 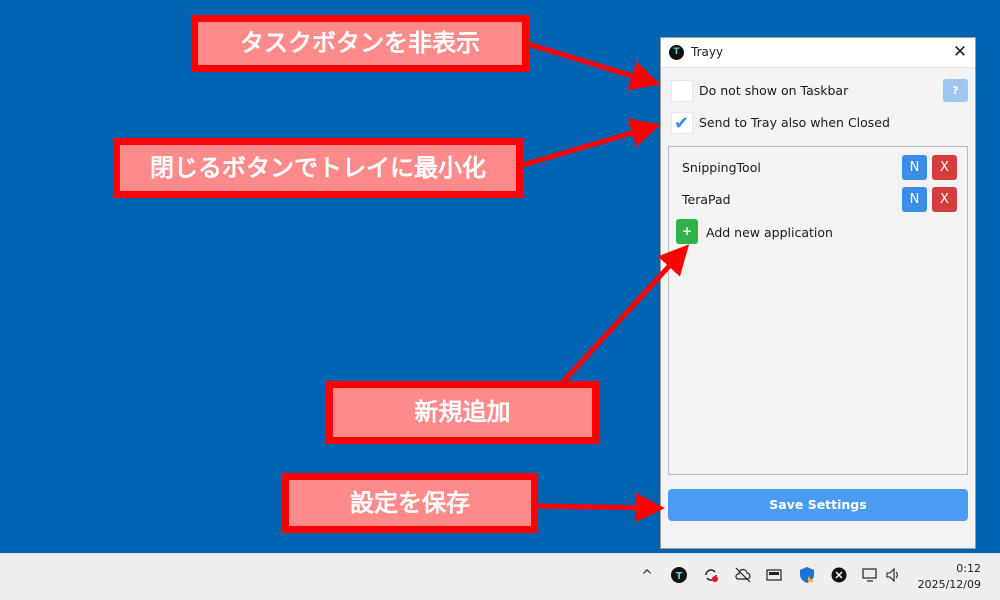 What do you see at coordinates (968, 568) in the screenshot?
I see `clock-time: 0:12` at bounding box center [968, 568].